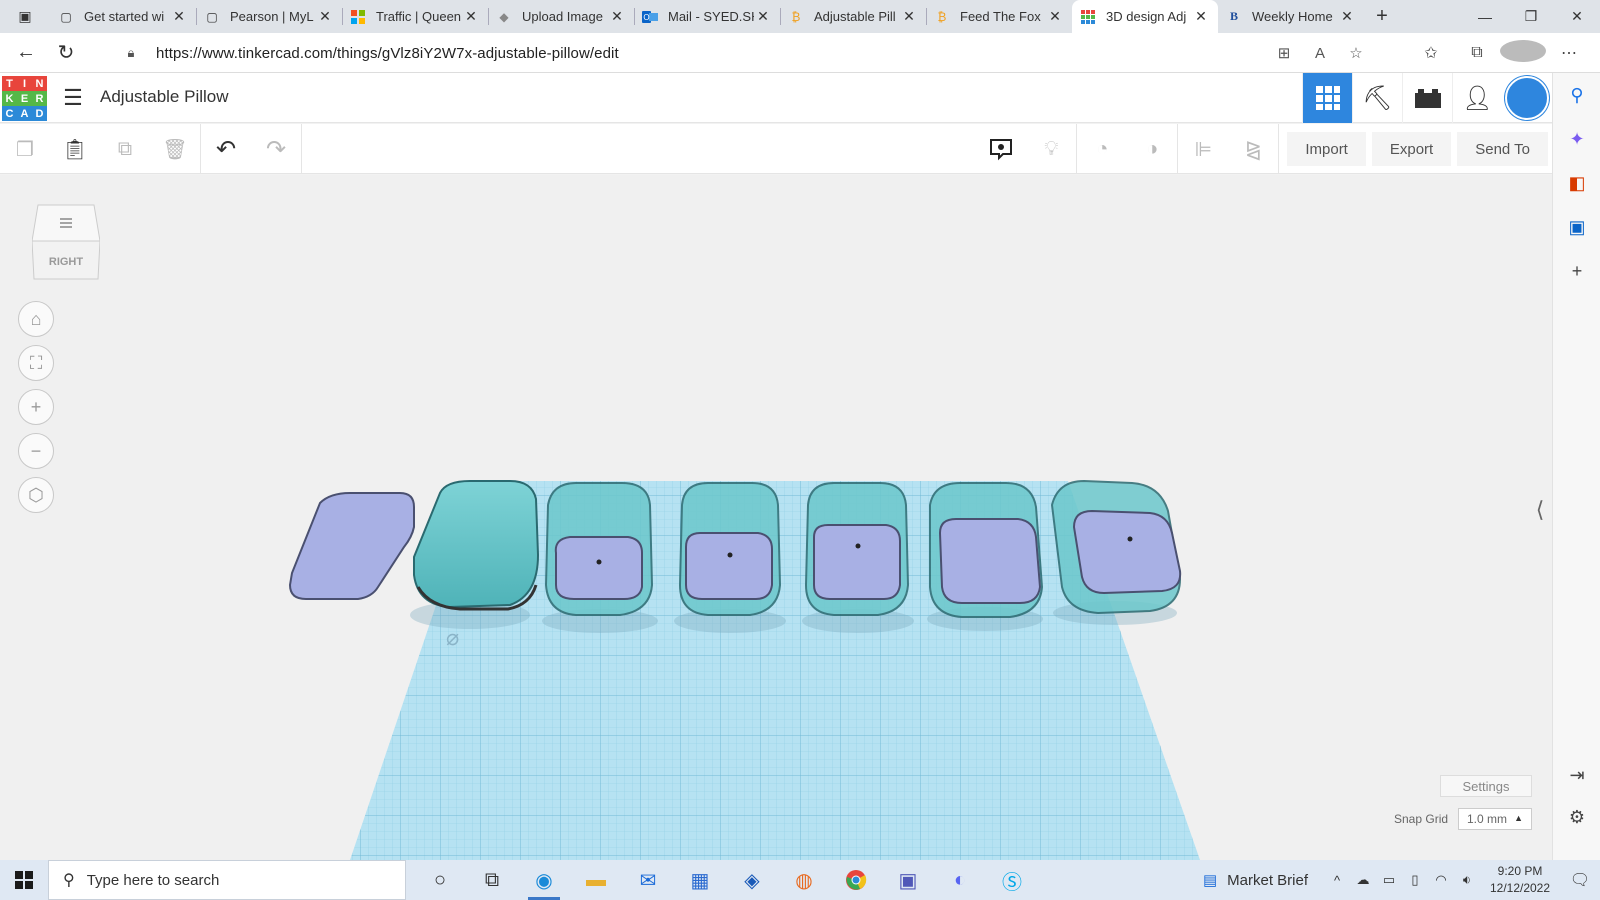 This screenshot has width=1600, height=900. I want to click on office-icon: ◧, so click(1576, 183).